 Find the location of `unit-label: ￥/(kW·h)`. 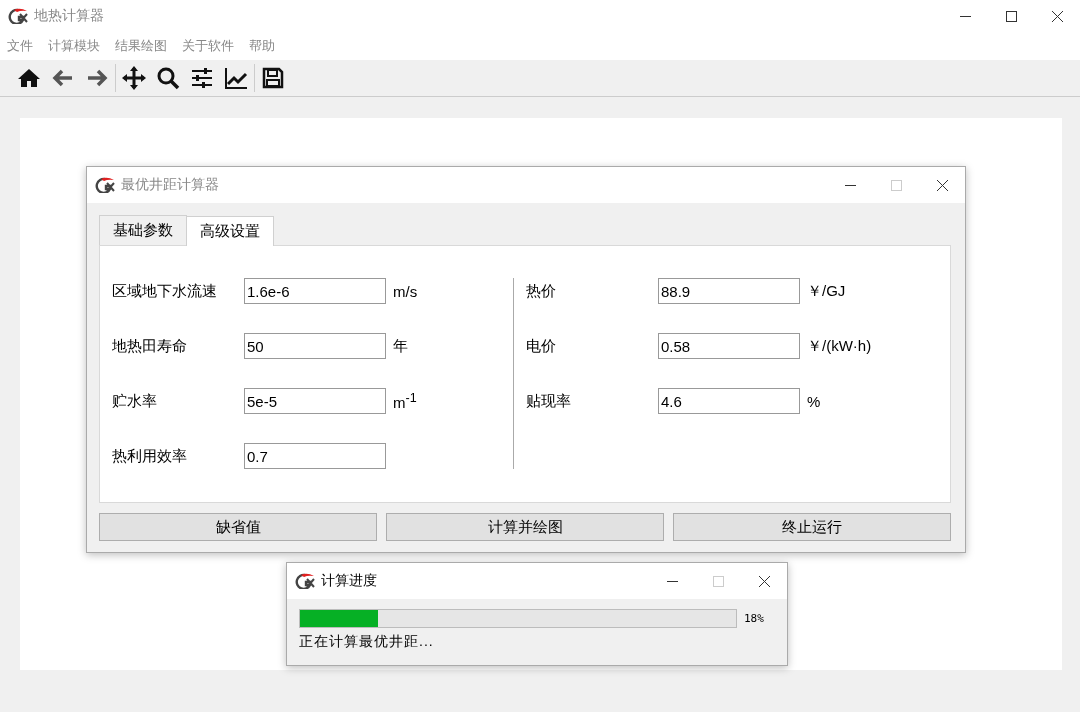

unit-label: ￥/(kW·h) is located at coordinates (839, 346).